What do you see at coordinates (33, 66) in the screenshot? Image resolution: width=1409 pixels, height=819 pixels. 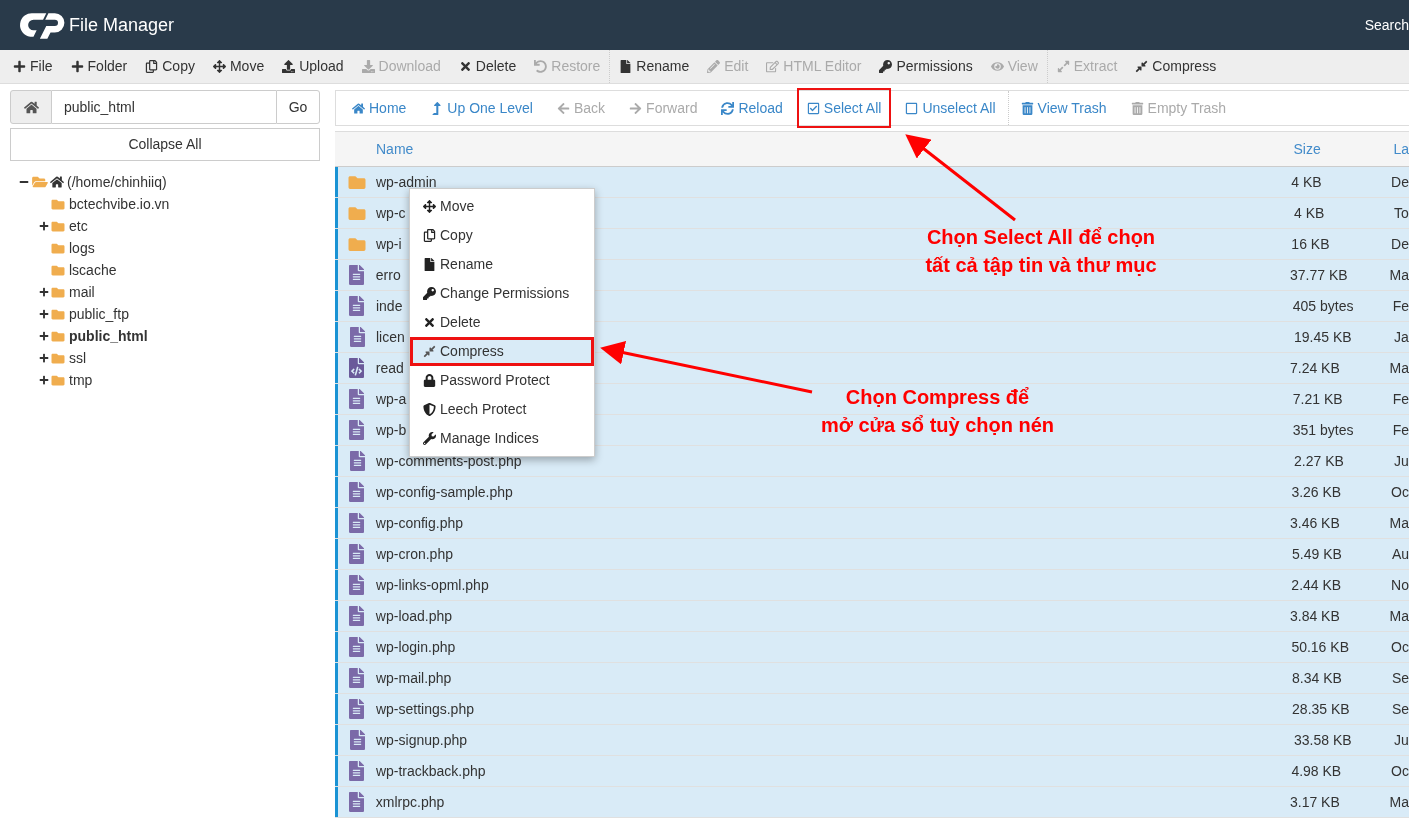 I see `toolbar-button: File` at bounding box center [33, 66].